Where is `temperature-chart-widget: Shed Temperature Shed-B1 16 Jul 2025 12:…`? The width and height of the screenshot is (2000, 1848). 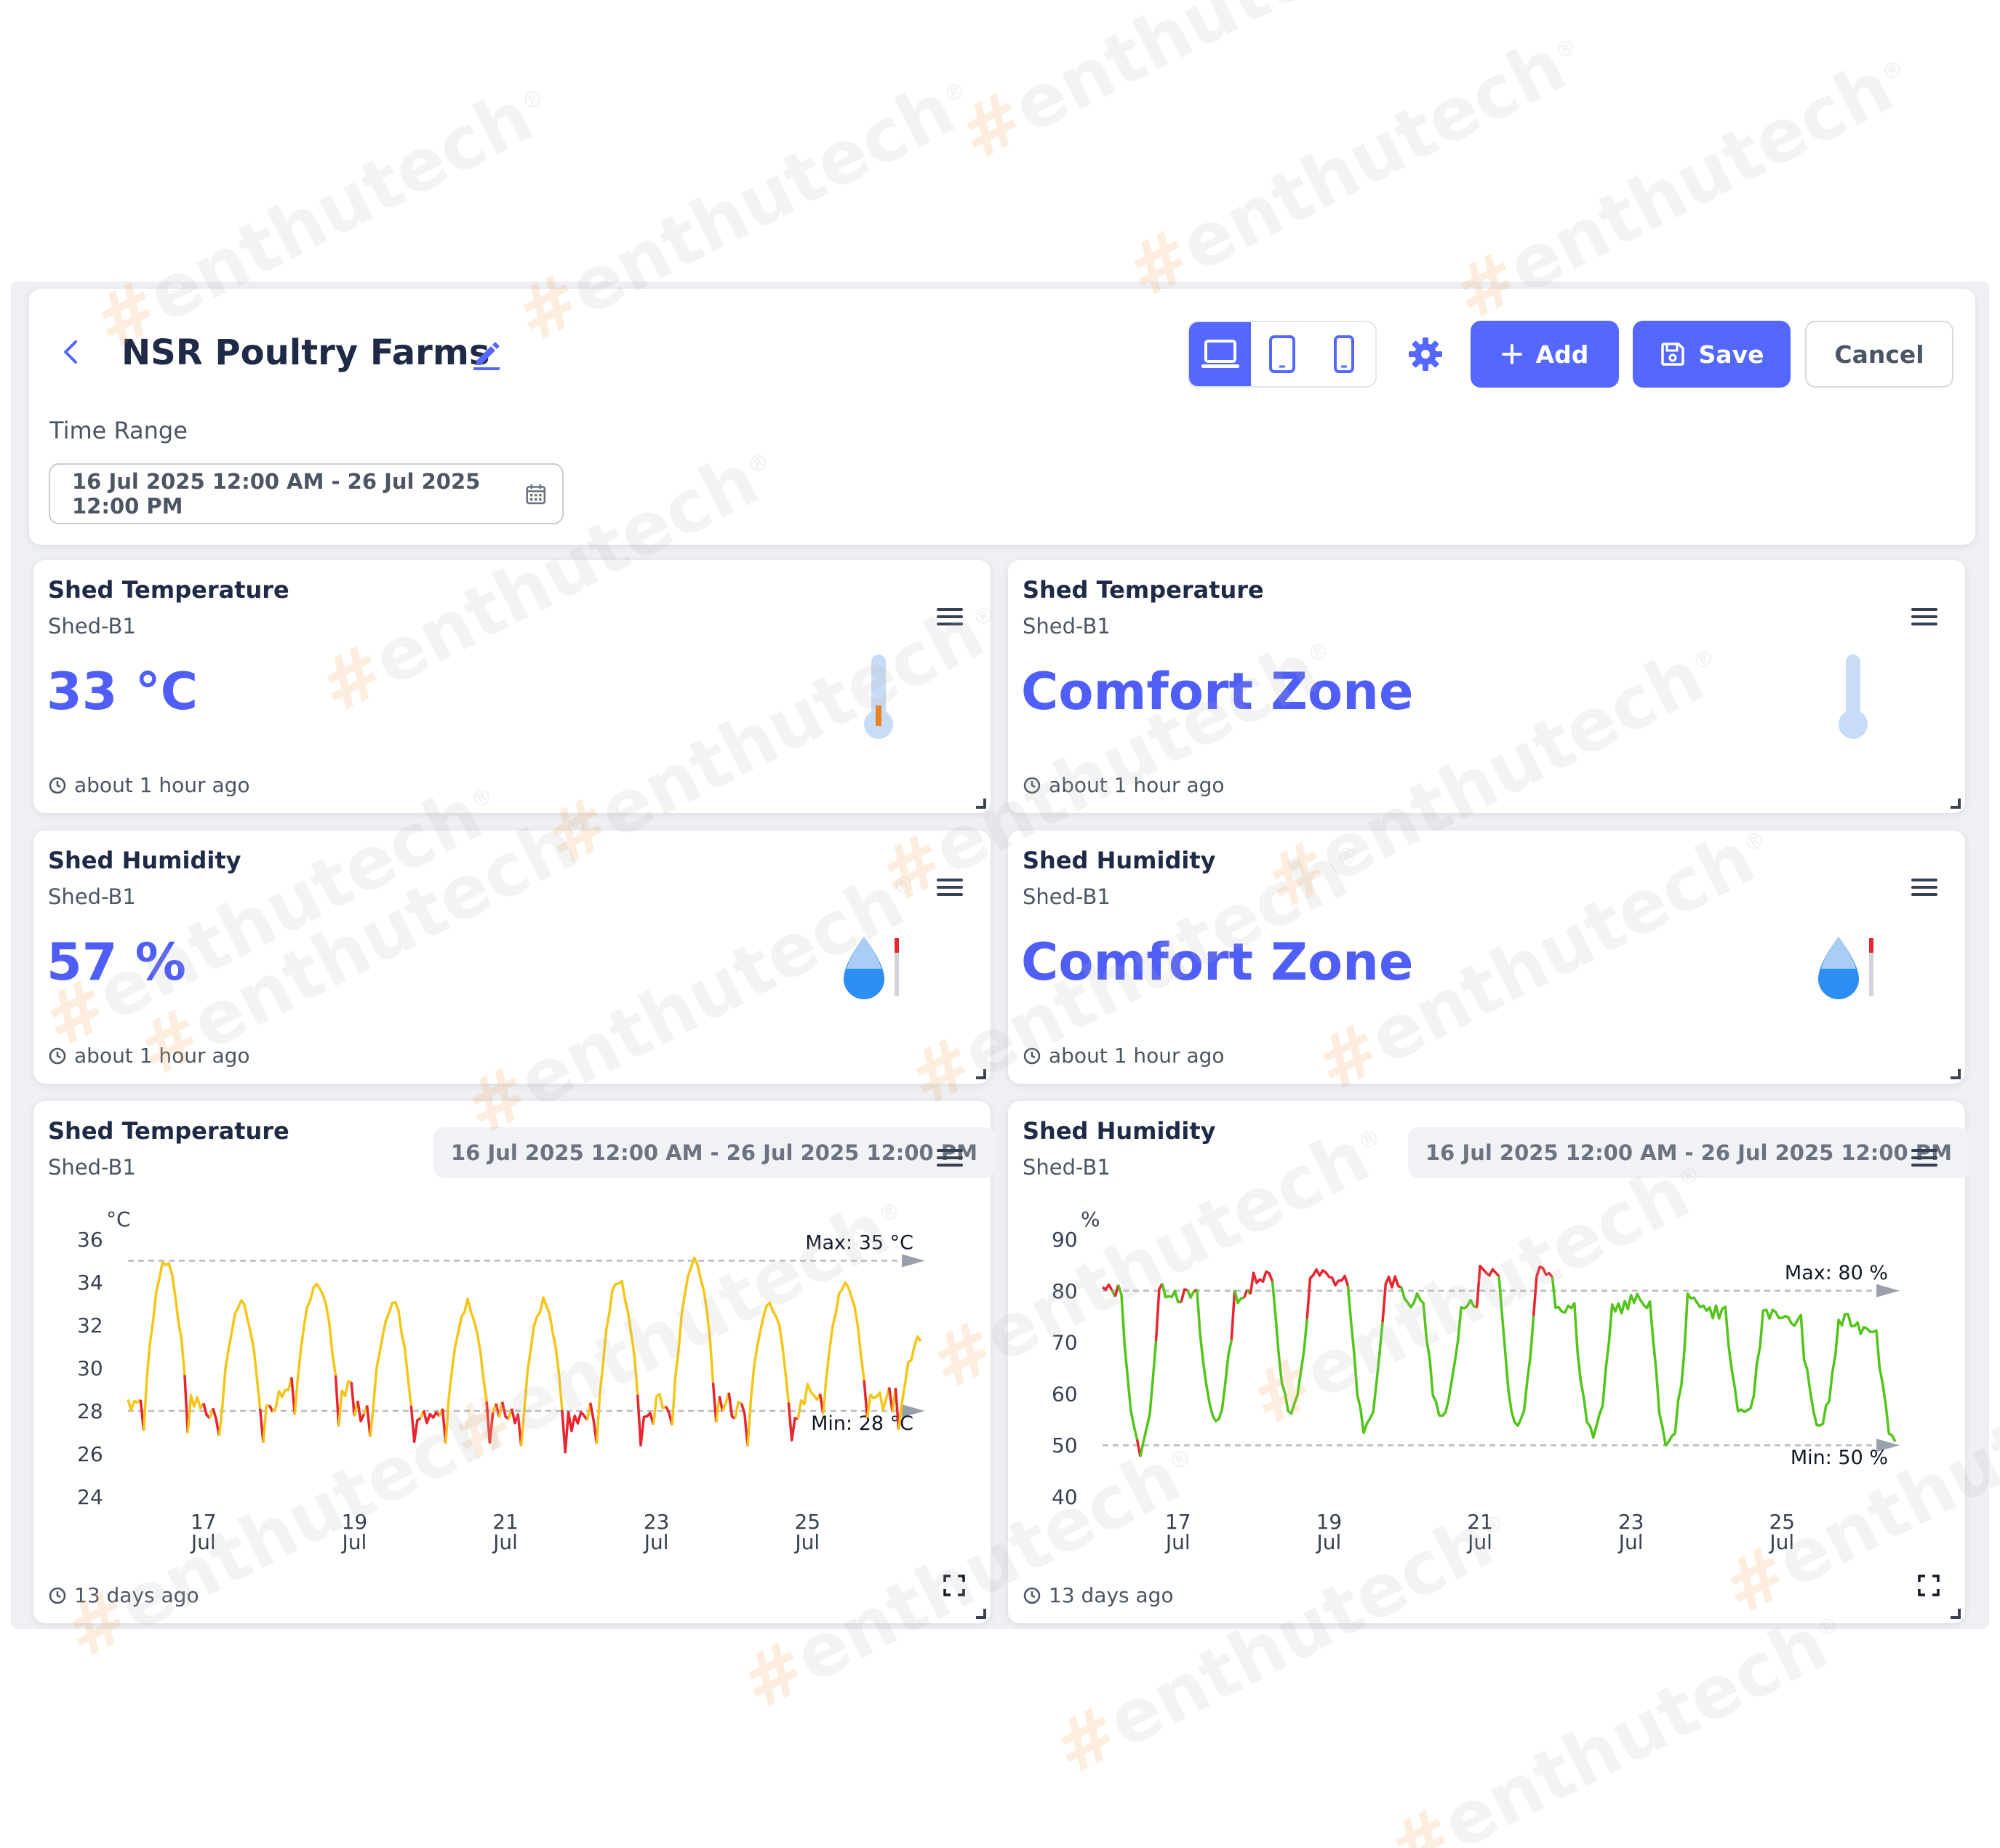
temperature-chart-widget: Shed Temperature Shed-B1 16 Jul 2025 12:… is located at coordinates (514, 1362).